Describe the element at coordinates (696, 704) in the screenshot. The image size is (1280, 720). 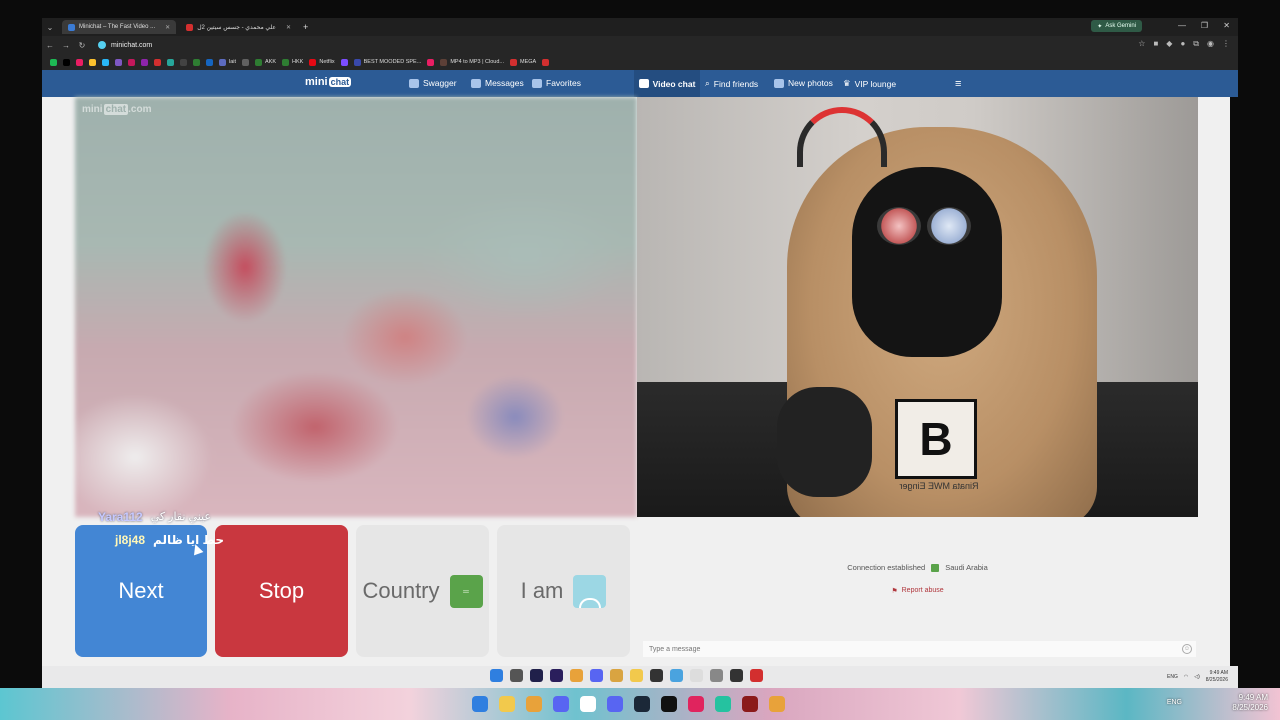
I see `tiktok-live-icon` at that location.